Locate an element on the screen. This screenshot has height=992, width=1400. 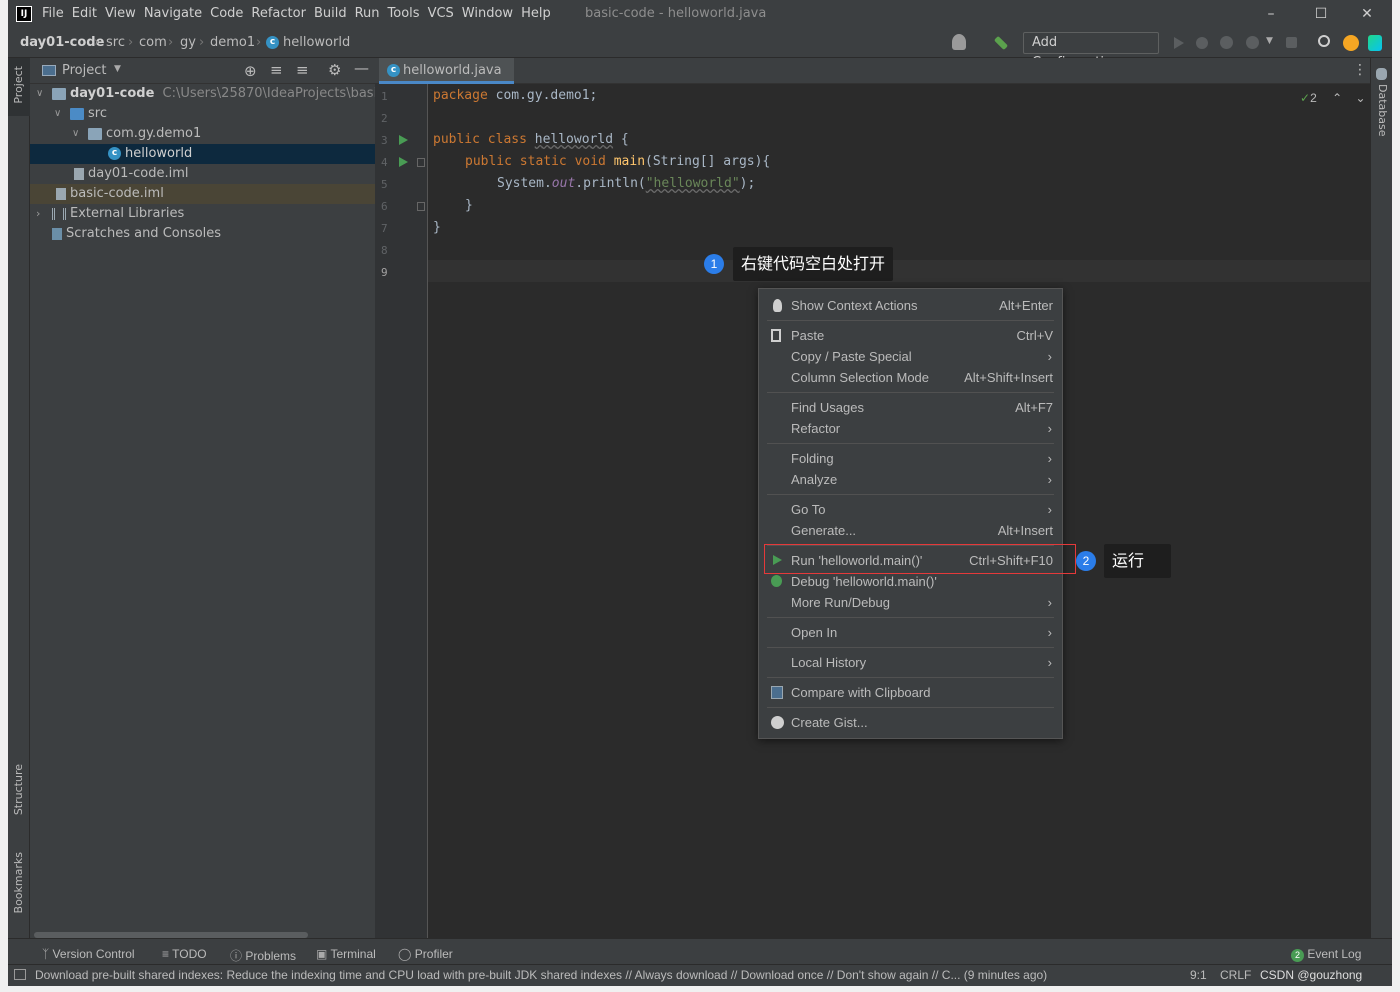
menu-item-copy-paste-special: Copy / Paste Special › is located at coordinates (910, 356).